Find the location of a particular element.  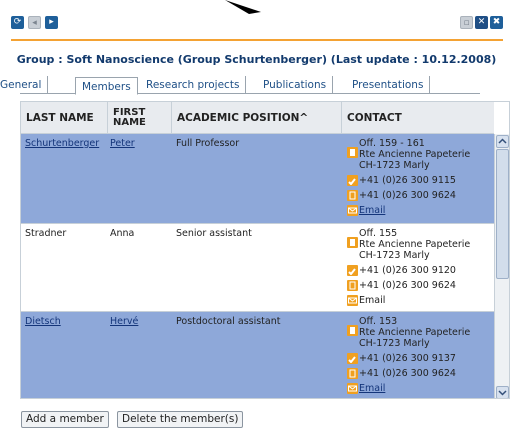

first-name-header-line2: NAME is located at coordinates (129, 122).